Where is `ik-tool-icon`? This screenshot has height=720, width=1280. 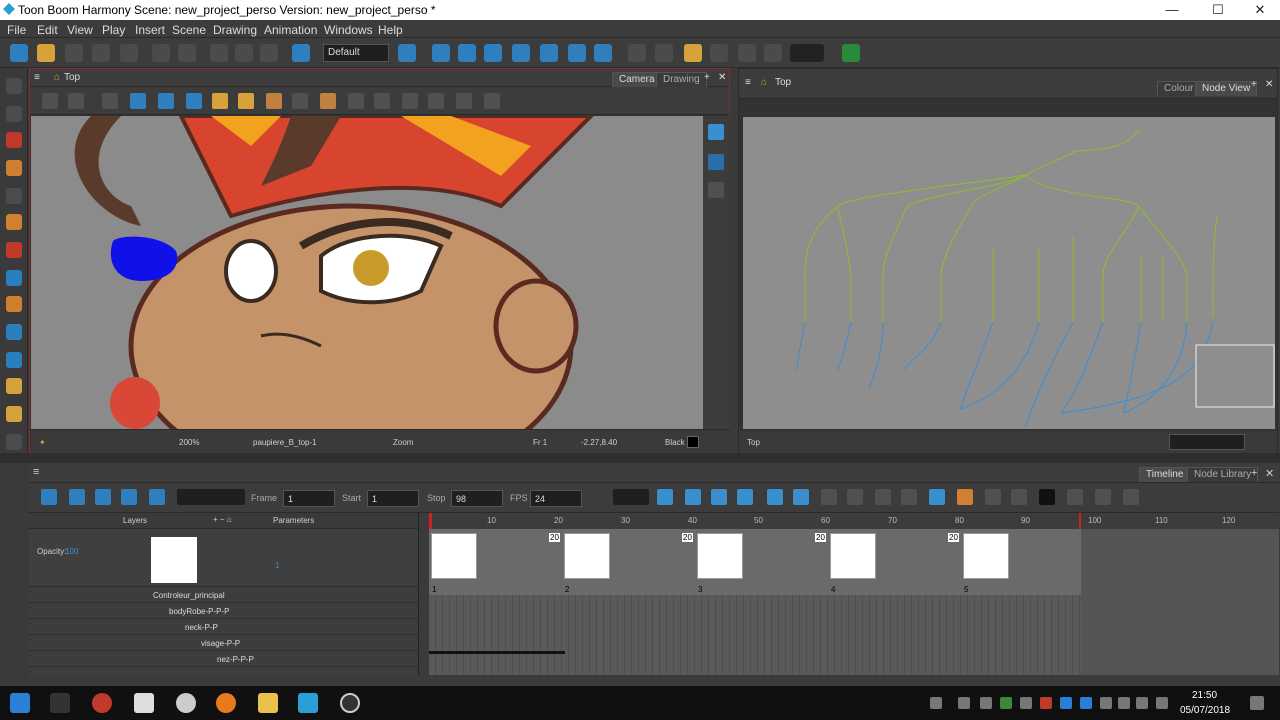
ik-tool-icon is located at coordinates (603, 53).